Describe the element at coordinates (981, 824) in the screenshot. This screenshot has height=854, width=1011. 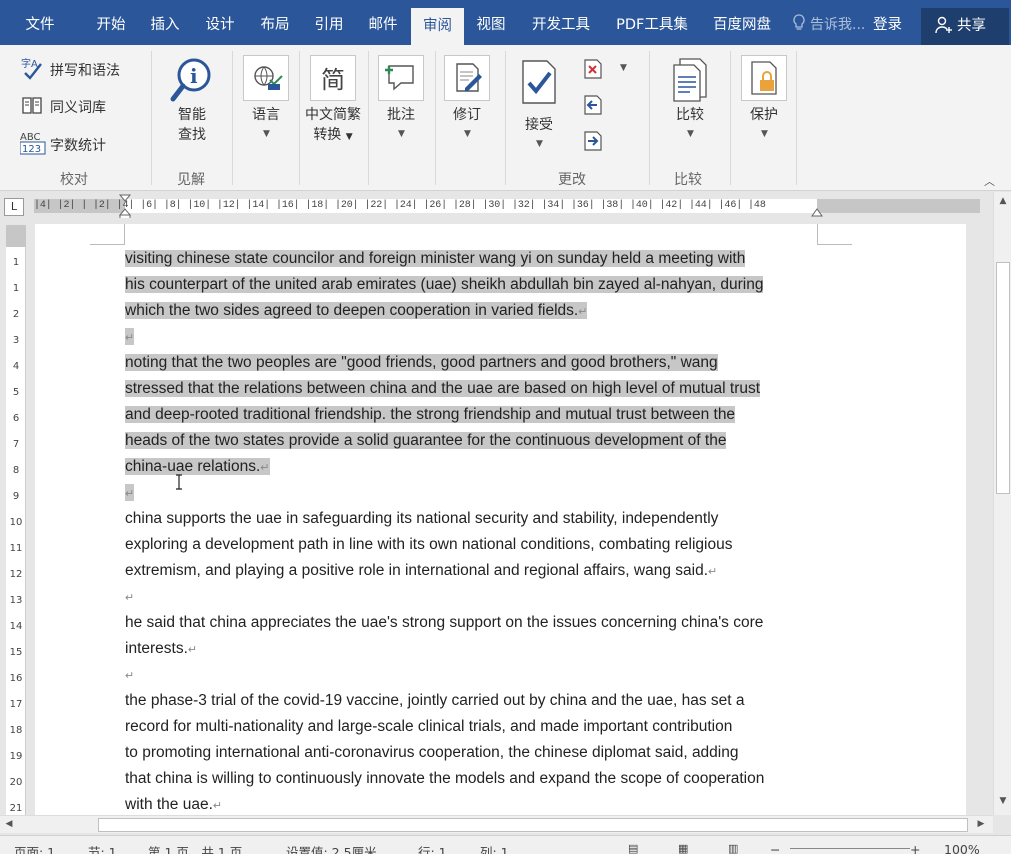
I see `scroll-right-arrow: ▶` at that location.